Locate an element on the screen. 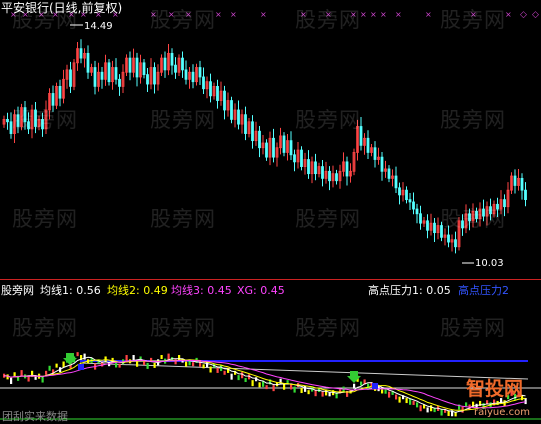  diamond-marker: ◇ is located at coordinates (535, 15).